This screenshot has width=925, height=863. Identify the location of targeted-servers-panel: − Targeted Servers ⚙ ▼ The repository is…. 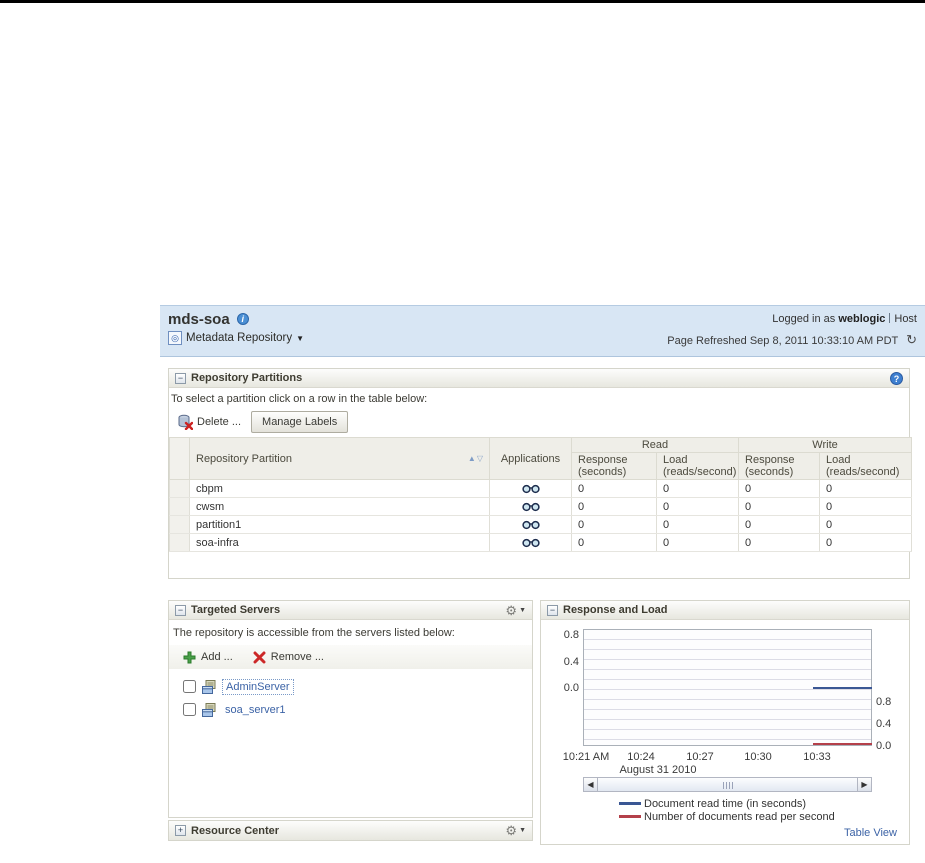
(350, 709).